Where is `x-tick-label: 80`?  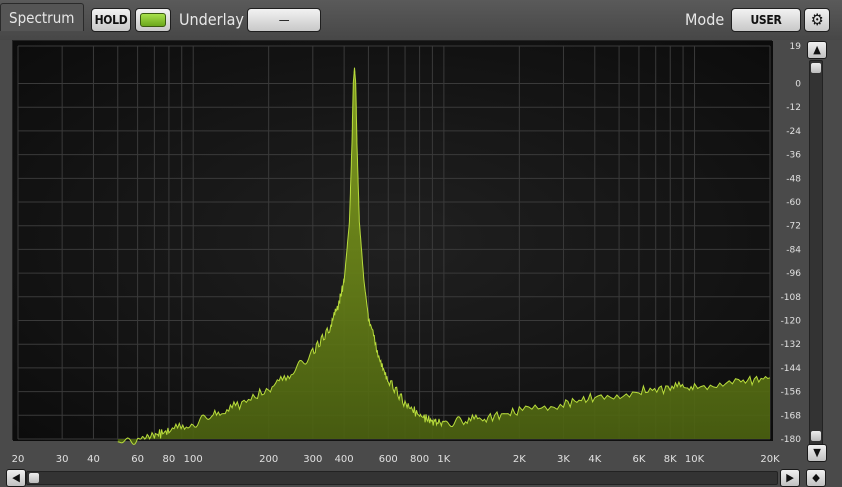
x-tick-label: 80 is located at coordinates (169, 459).